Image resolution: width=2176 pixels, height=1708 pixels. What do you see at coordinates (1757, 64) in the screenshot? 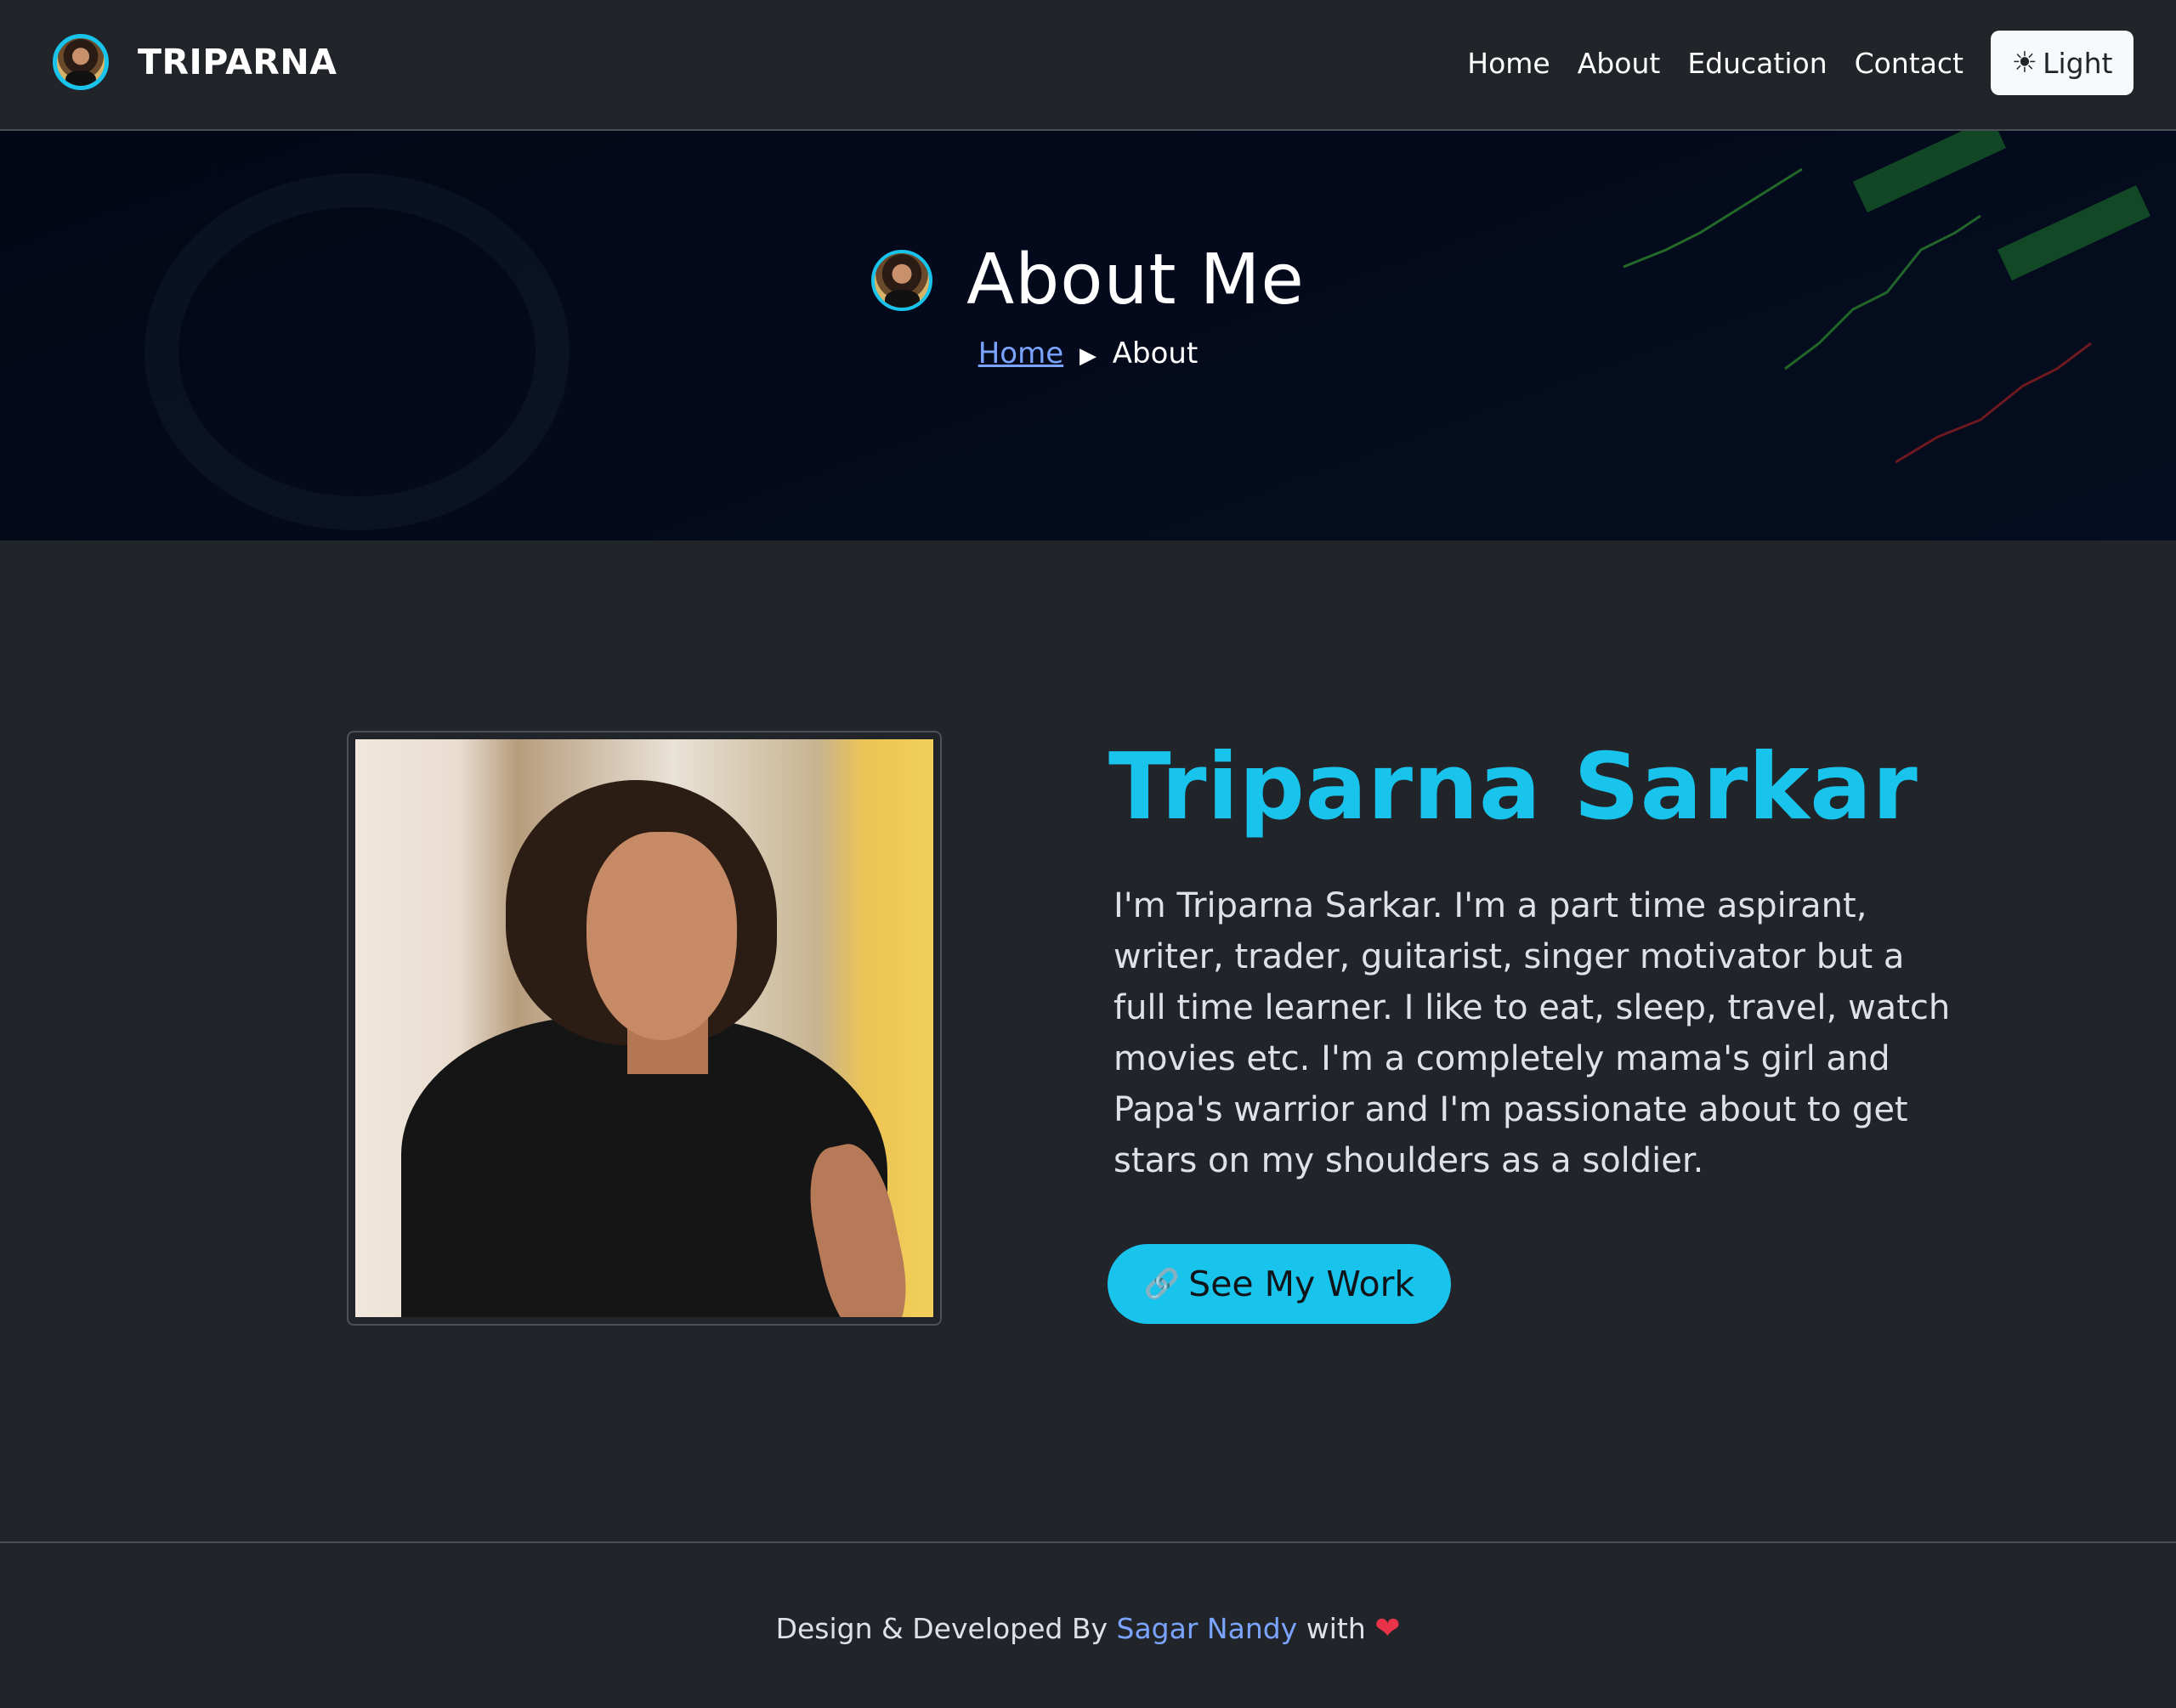
I see `nav-link-education: Education` at bounding box center [1757, 64].